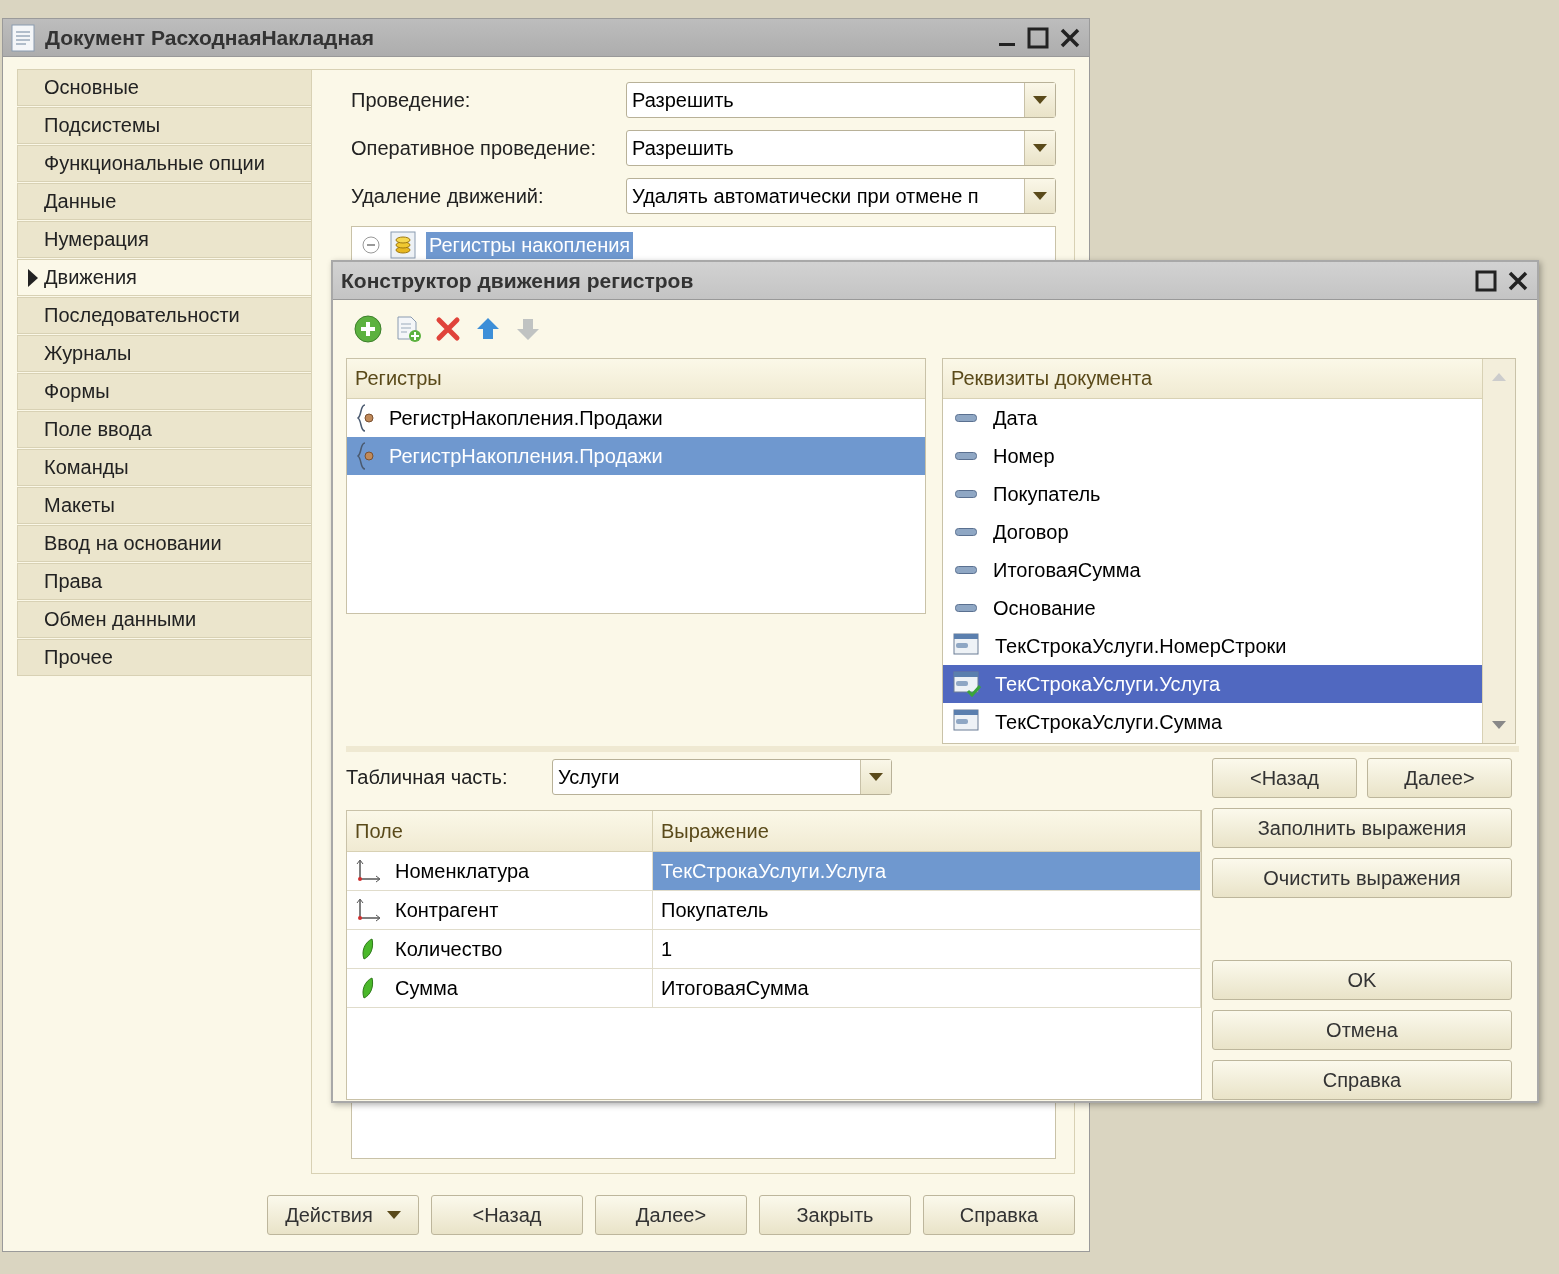  Describe the element at coordinates (371, 245) in the screenshot. I see `collapse-icon` at that location.